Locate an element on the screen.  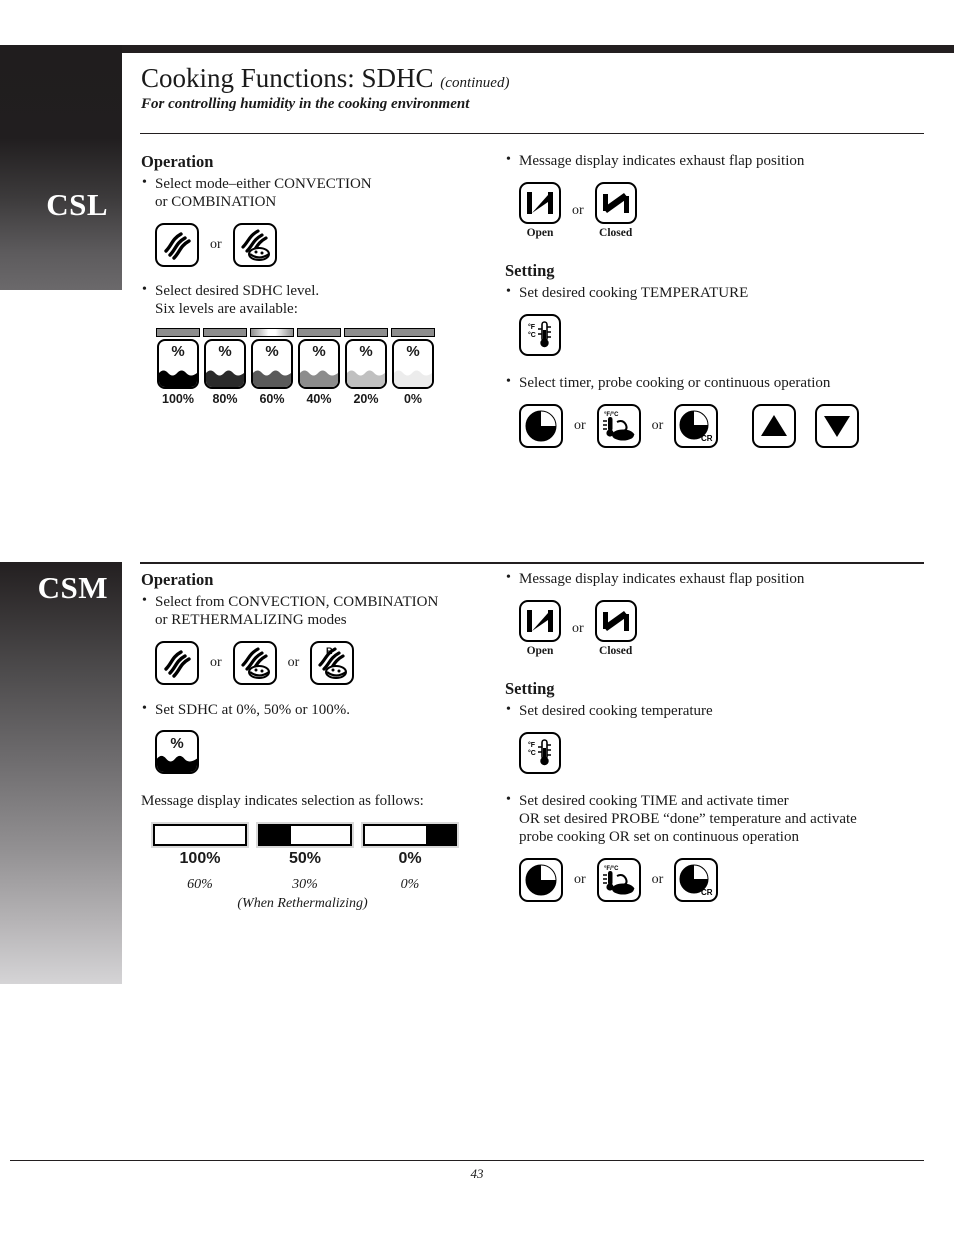
csm-timer-key-row: or °F/°C or CR is located at coordinates (722, 880).